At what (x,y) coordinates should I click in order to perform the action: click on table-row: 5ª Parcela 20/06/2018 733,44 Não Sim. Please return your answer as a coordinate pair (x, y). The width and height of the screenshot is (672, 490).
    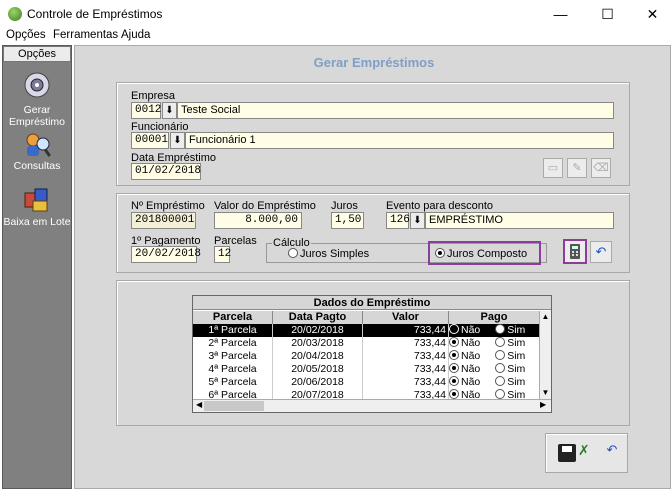
    Looking at the image, I should click on (366, 382).